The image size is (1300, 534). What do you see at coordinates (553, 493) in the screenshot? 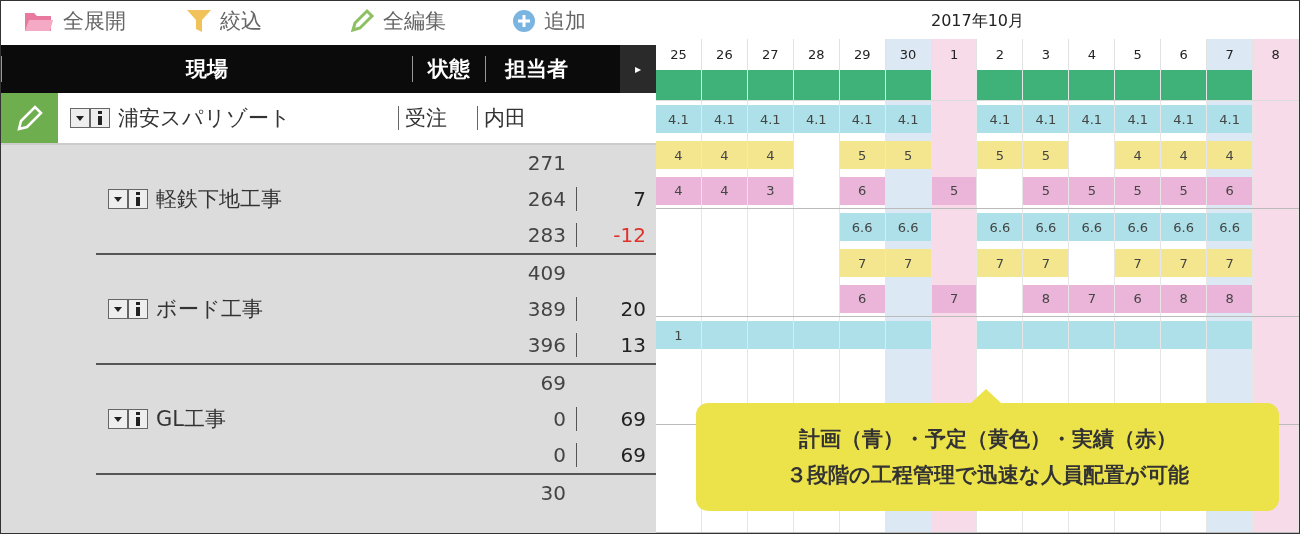
I see `count-text: 30` at bounding box center [553, 493].